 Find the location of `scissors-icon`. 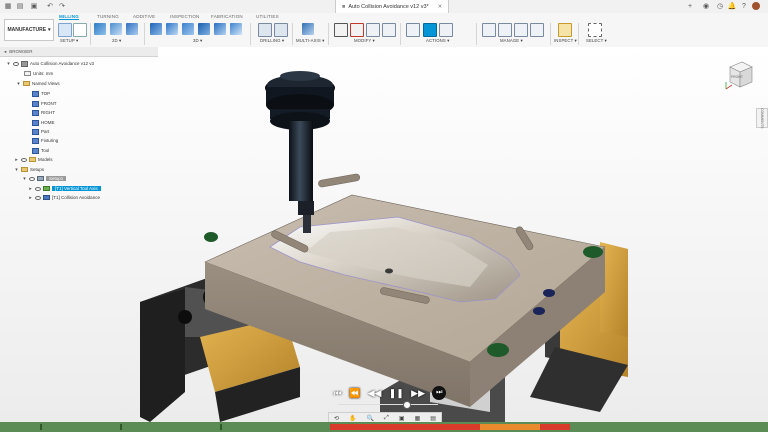

scissors-icon is located at coordinates (341, 30).